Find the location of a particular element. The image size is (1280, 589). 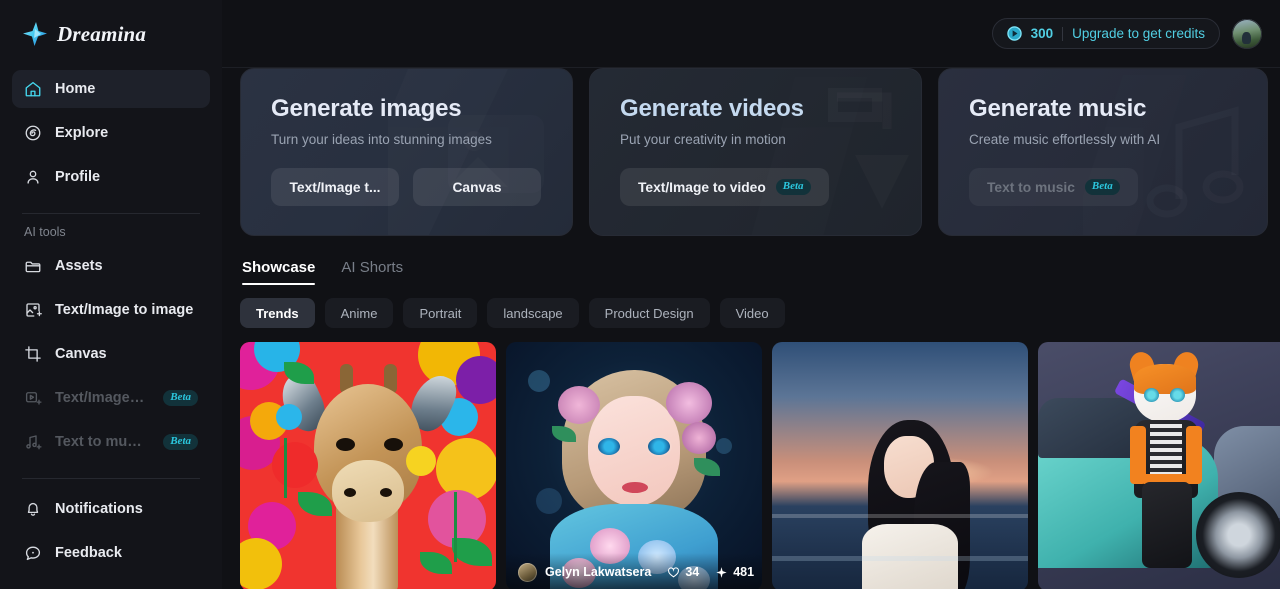

author-avatar is located at coordinates (527, 572).